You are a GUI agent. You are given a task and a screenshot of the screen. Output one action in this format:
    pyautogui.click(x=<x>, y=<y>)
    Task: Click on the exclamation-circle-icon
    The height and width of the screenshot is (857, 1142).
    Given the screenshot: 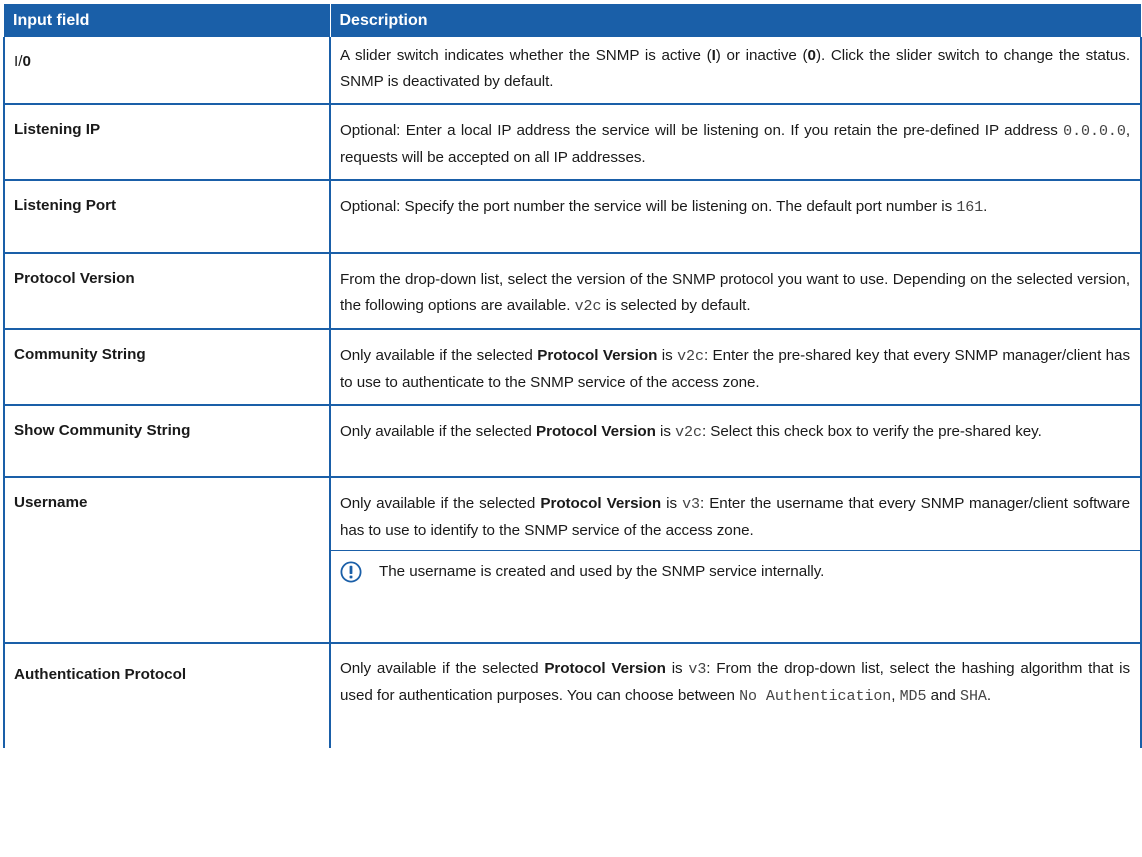 What is the action you would take?
    pyautogui.click(x=351, y=572)
    